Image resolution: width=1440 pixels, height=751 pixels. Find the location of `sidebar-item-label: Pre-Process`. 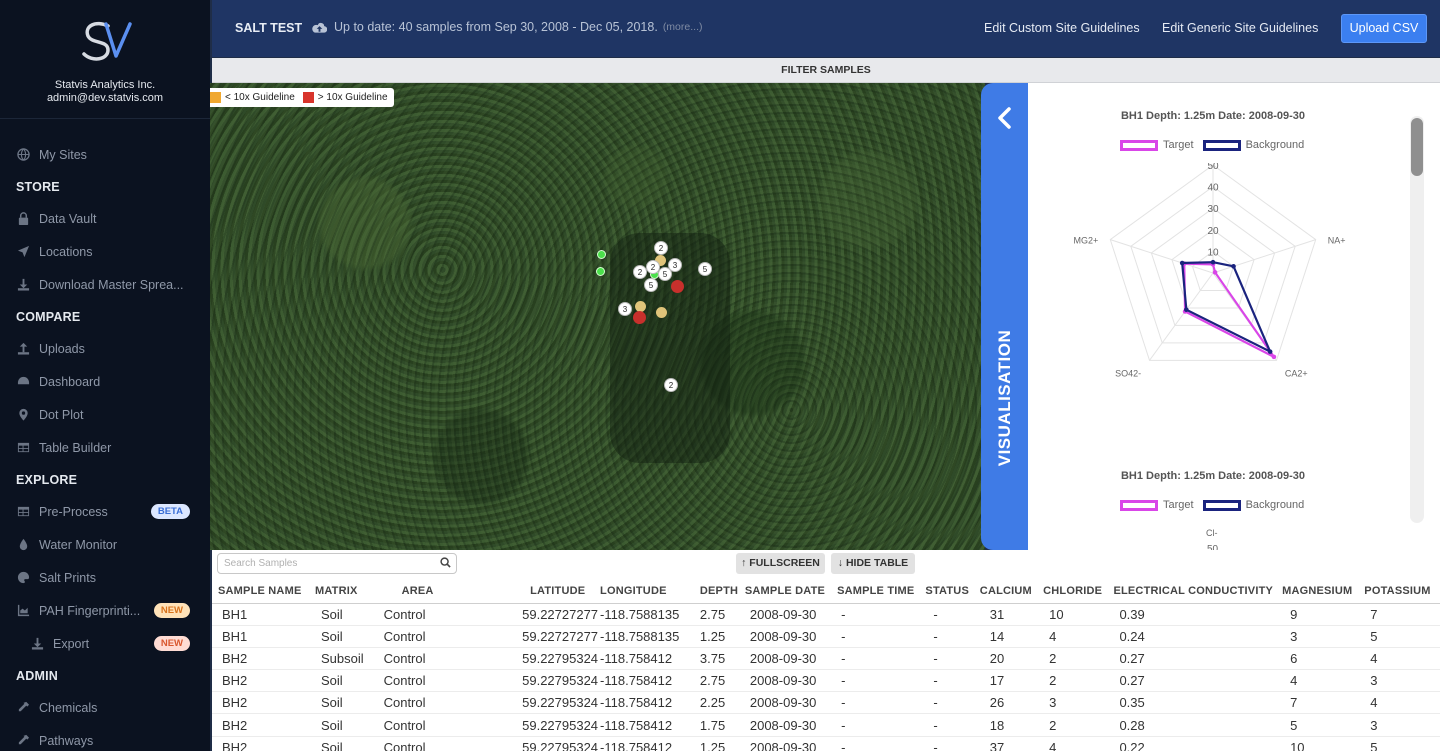

sidebar-item-label: Pre-Process is located at coordinates (73, 511).